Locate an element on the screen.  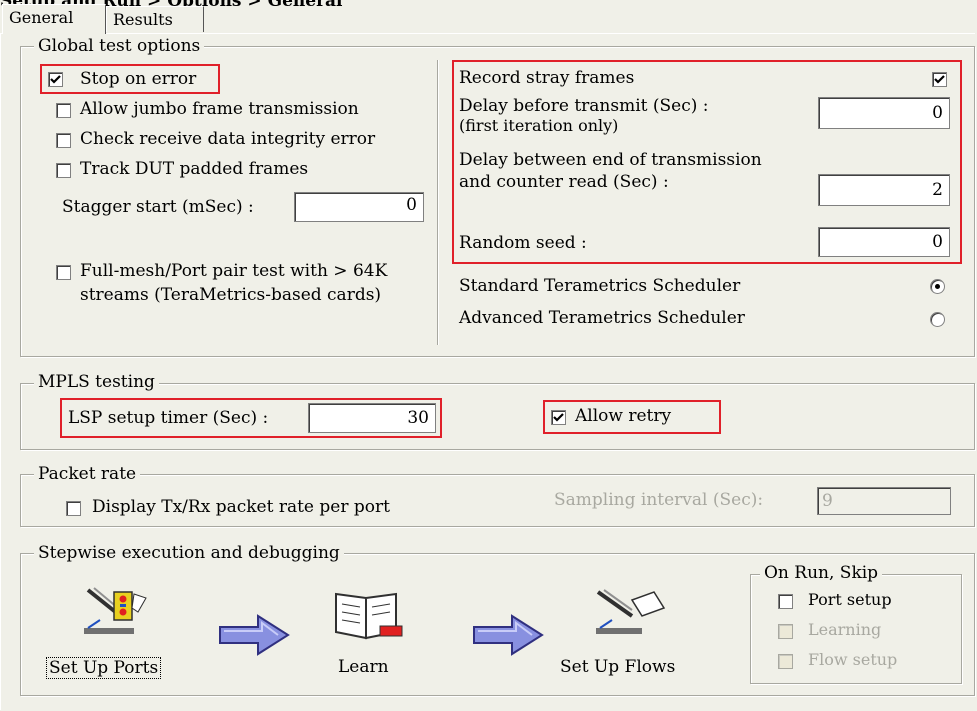
set-up-flows-icon is located at coordinates (630, 614).